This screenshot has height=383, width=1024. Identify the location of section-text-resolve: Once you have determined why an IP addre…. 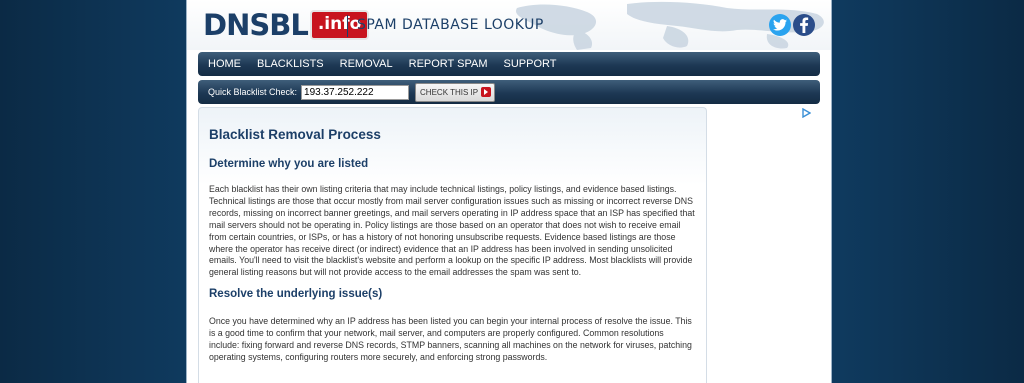
(450, 339).